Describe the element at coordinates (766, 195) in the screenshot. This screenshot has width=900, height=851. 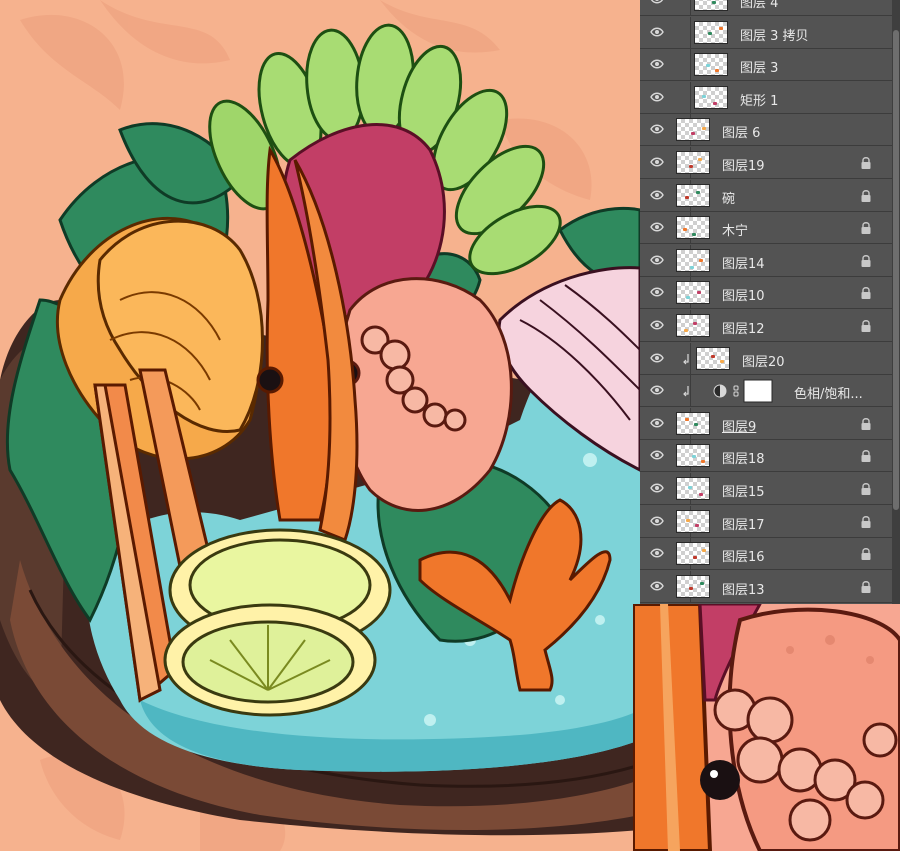
I see `layer-row-6: 碗` at that location.